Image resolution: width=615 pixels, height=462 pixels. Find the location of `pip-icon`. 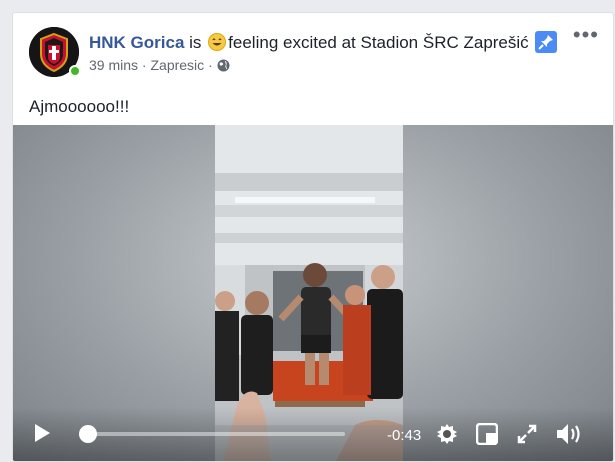

pip-icon is located at coordinates (487, 436).